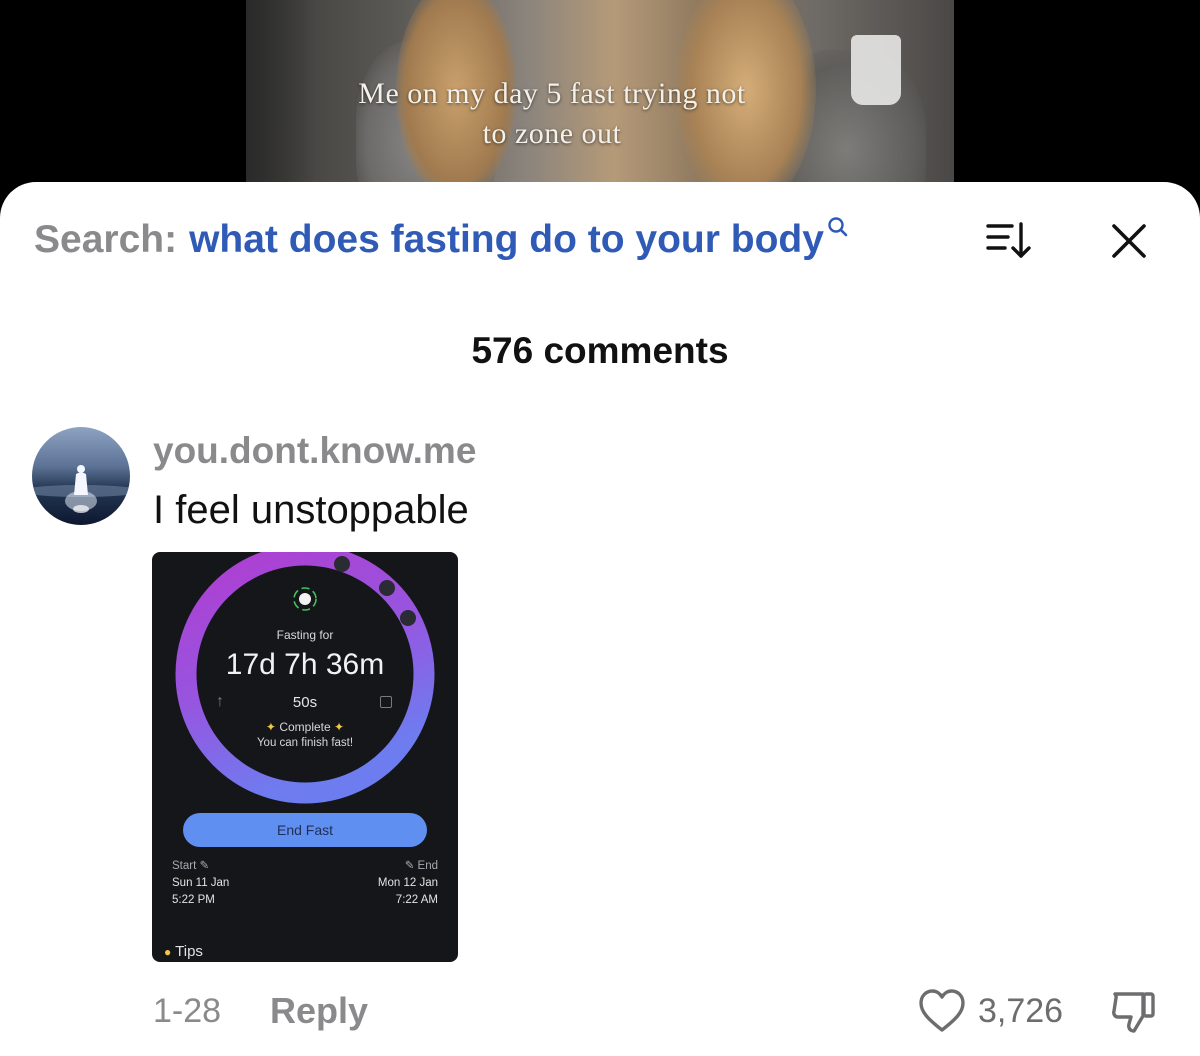 The width and height of the screenshot is (1200, 1056). What do you see at coordinates (506, 240) in the screenshot?
I see `search-query-link: what does fasting do to your body` at bounding box center [506, 240].